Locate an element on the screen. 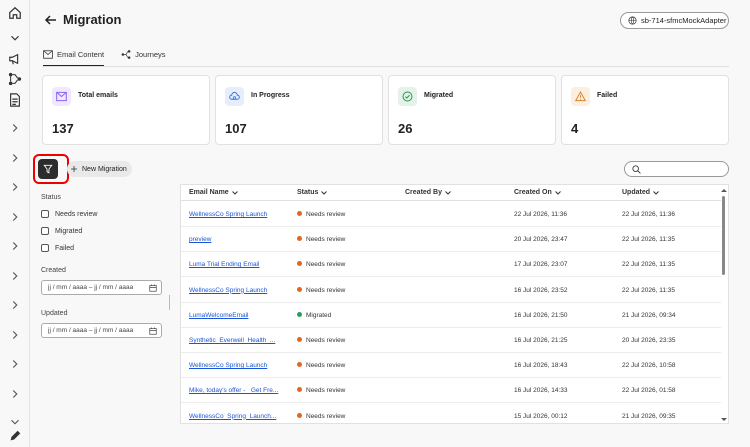 The height and width of the screenshot is (447, 750). sandbox-switcher: sb-714-sfmcMockAdapter is located at coordinates (674, 20).